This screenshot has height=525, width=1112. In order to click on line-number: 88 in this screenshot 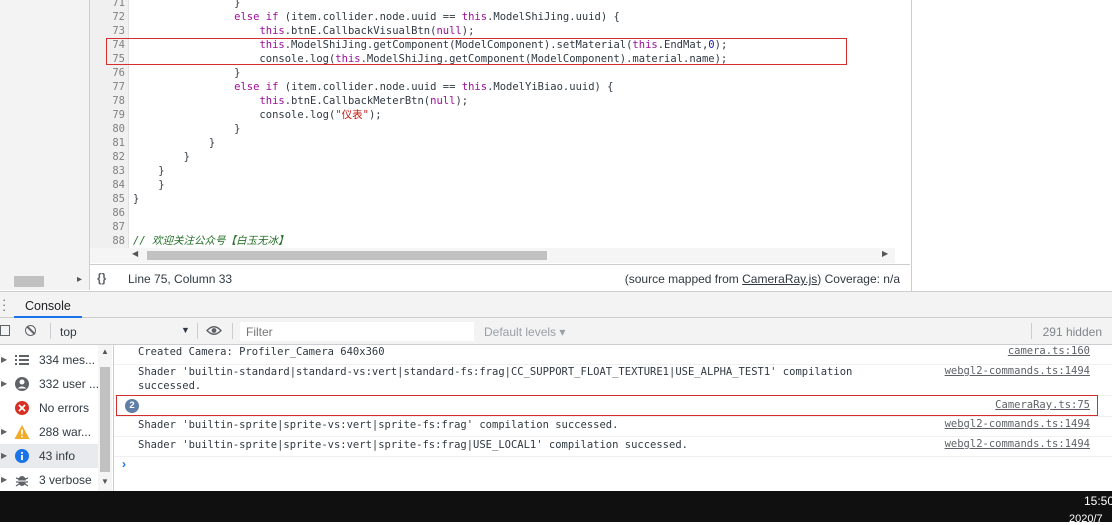, I will do `click(107, 241)`.